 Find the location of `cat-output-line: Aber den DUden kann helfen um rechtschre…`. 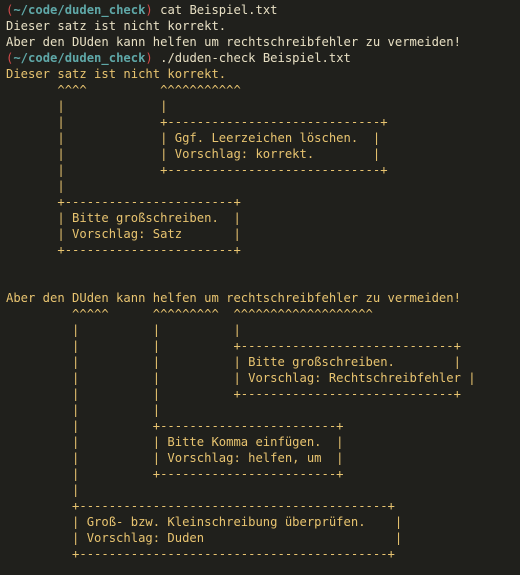

cat-output-line: Aber den DUden kann helfen um rechtschre… is located at coordinates (233, 42).